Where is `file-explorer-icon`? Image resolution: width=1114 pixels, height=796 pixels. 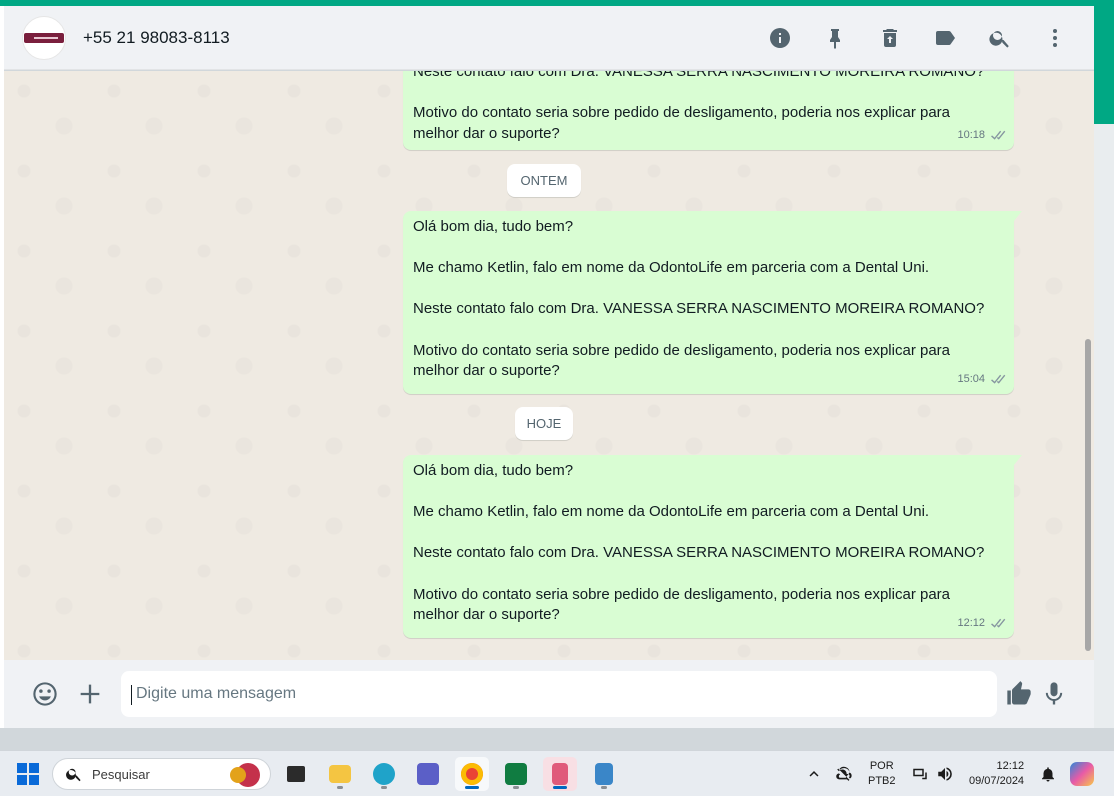
file-explorer-icon is located at coordinates (340, 774).